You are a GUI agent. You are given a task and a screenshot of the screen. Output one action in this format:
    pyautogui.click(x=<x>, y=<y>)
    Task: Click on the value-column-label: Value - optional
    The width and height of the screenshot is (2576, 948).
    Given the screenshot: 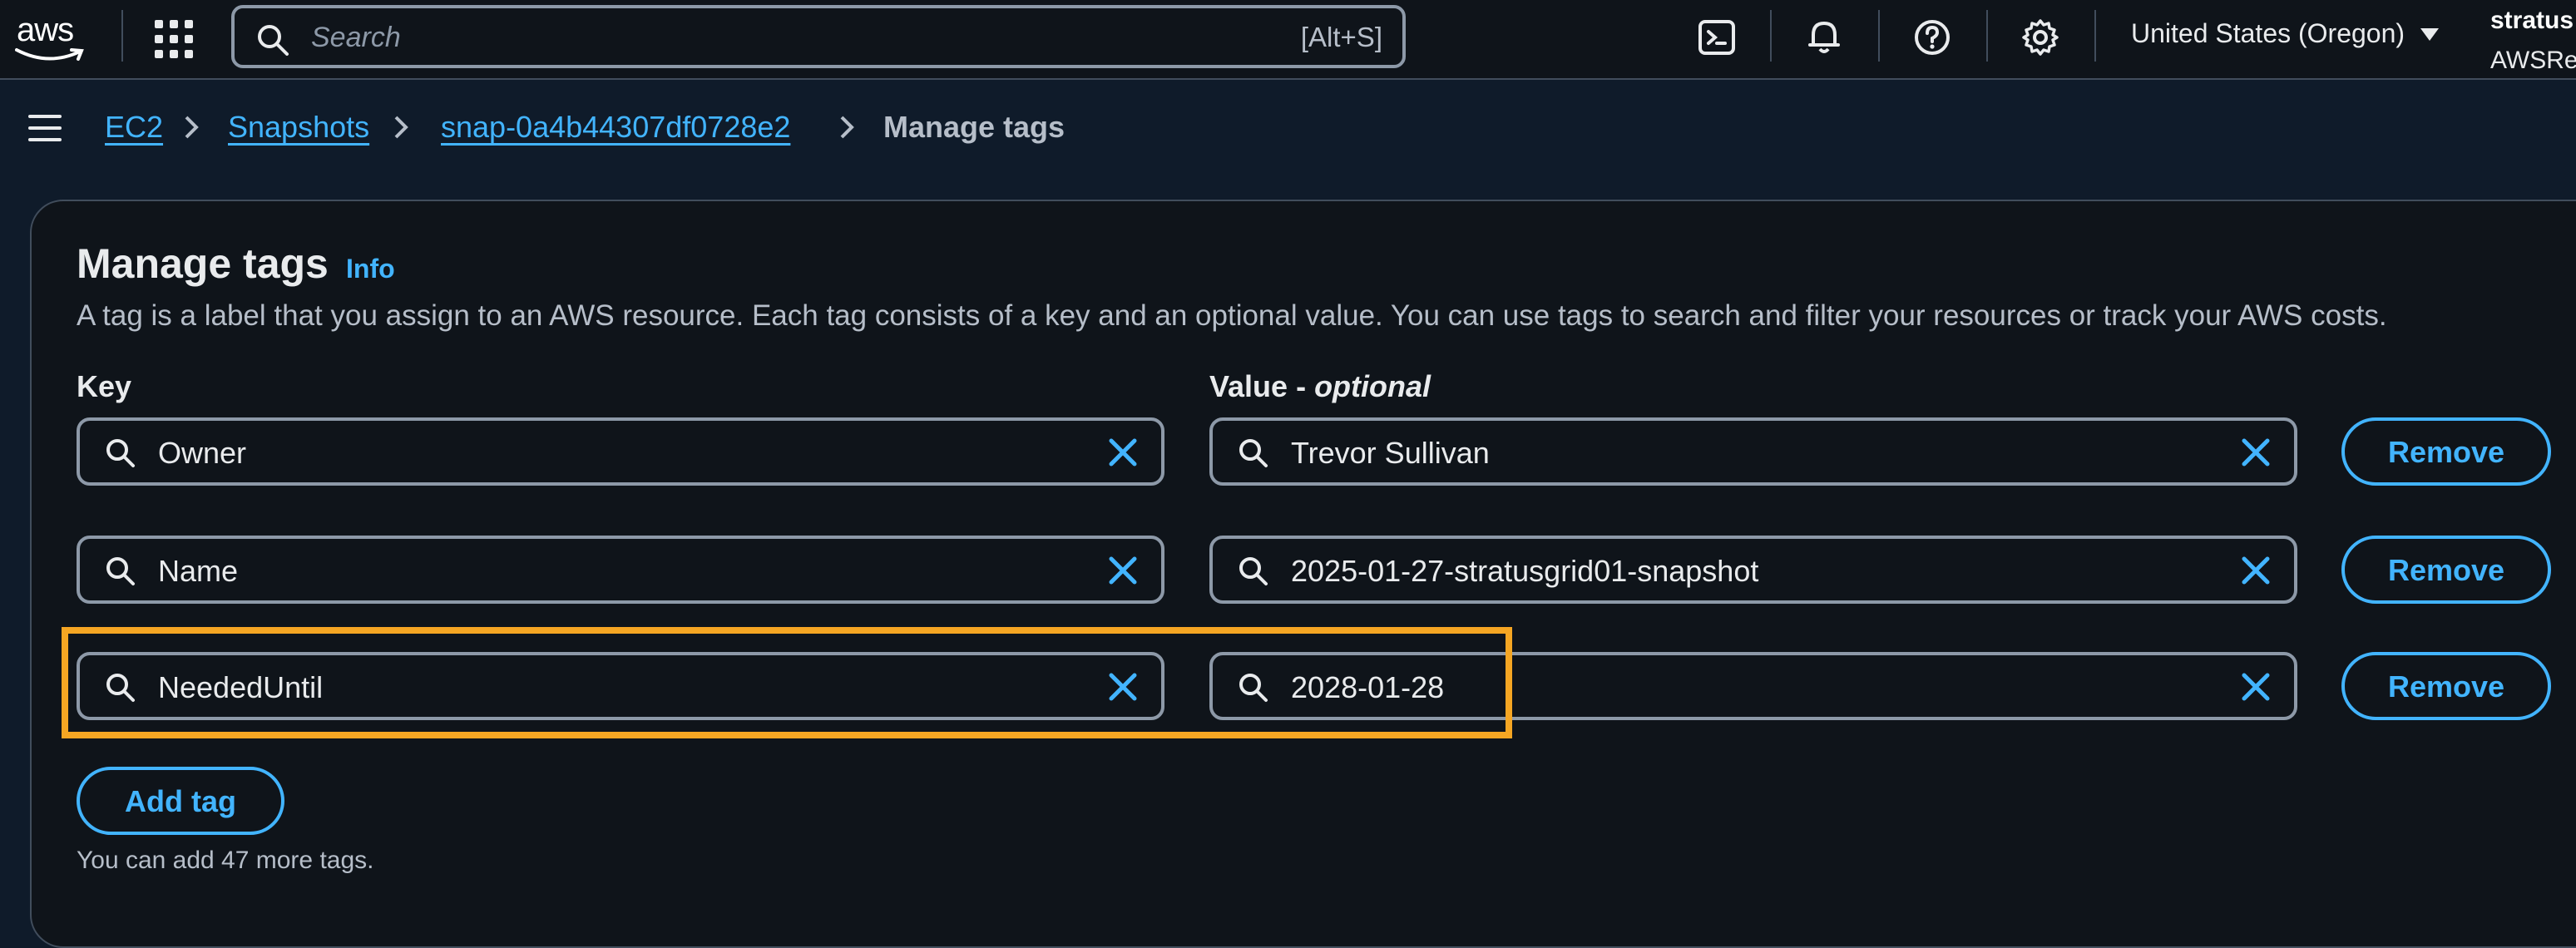 What is the action you would take?
    pyautogui.click(x=1320, y=386)
    